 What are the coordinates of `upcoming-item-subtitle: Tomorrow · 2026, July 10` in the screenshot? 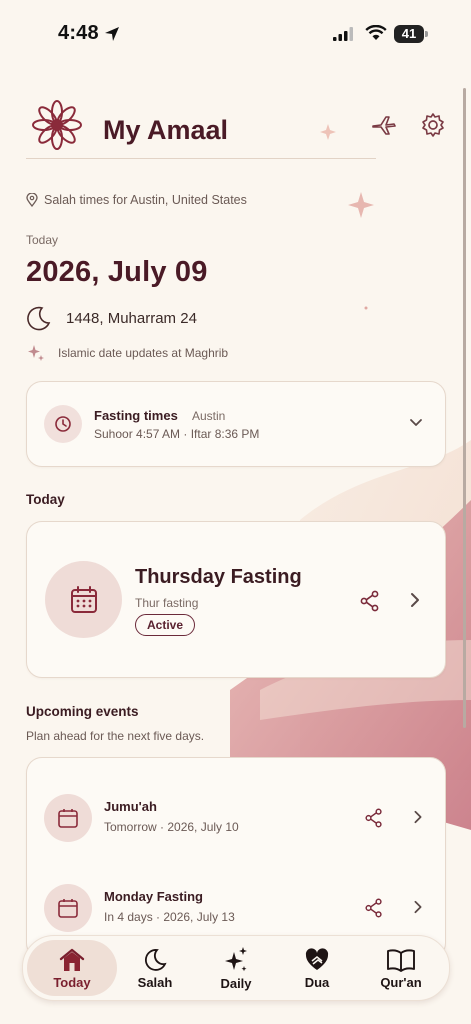 It's located at (171, 827).